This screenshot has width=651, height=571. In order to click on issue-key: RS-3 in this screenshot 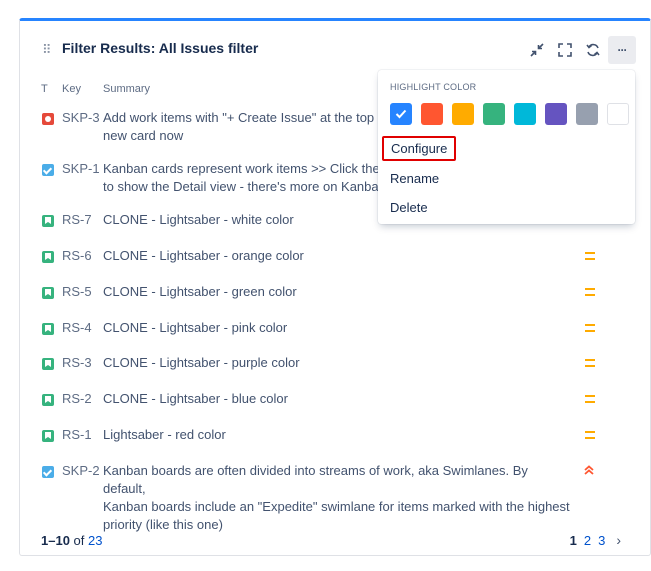, I will do `click(77, 362)`.